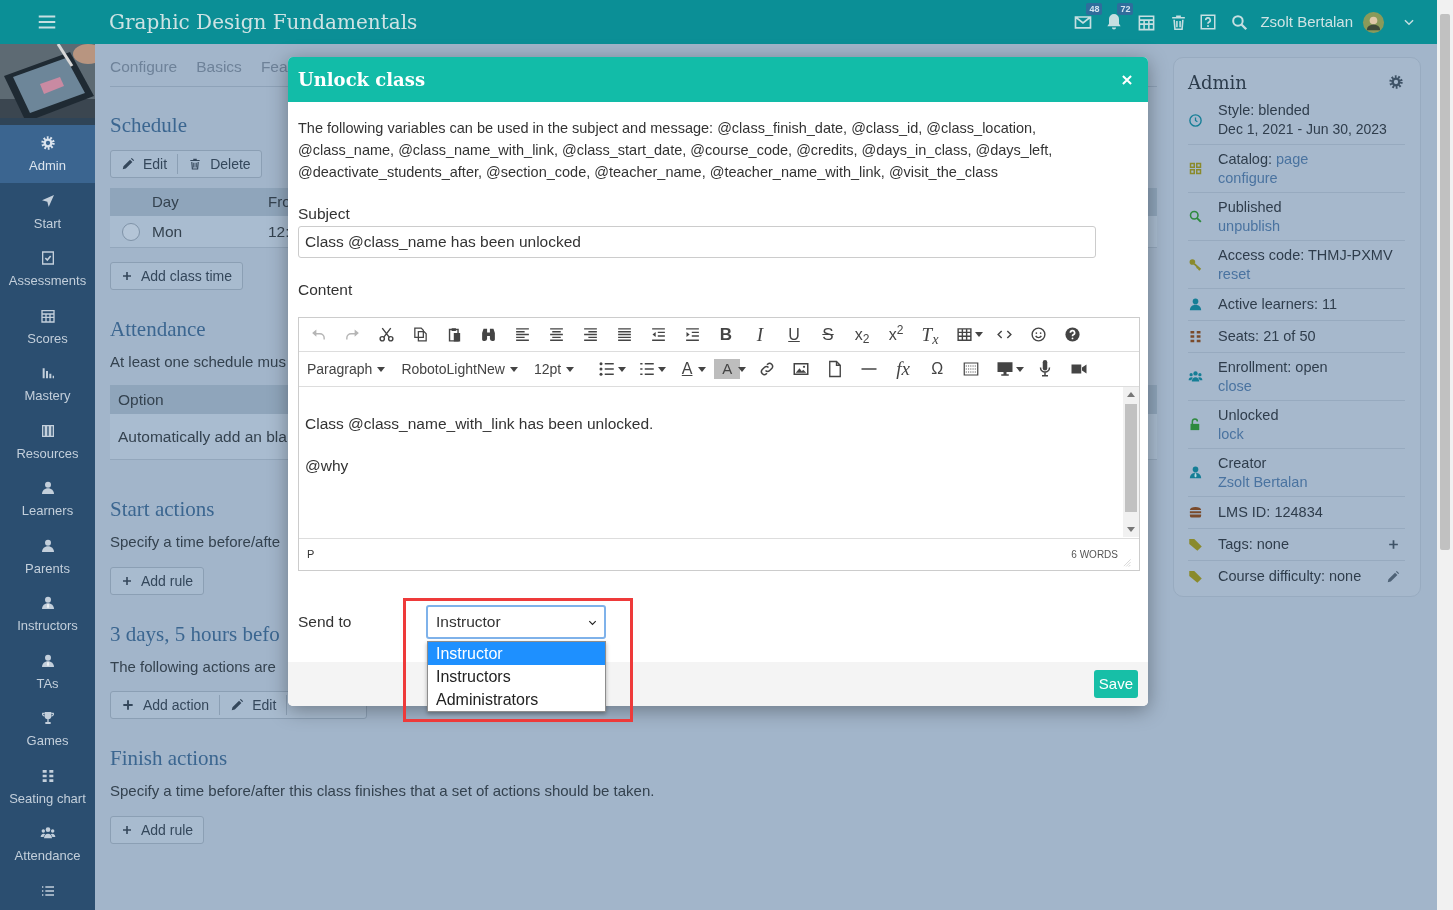 The image size is (1453, 910). I want to click on scrollbar, so click(1445, 455).